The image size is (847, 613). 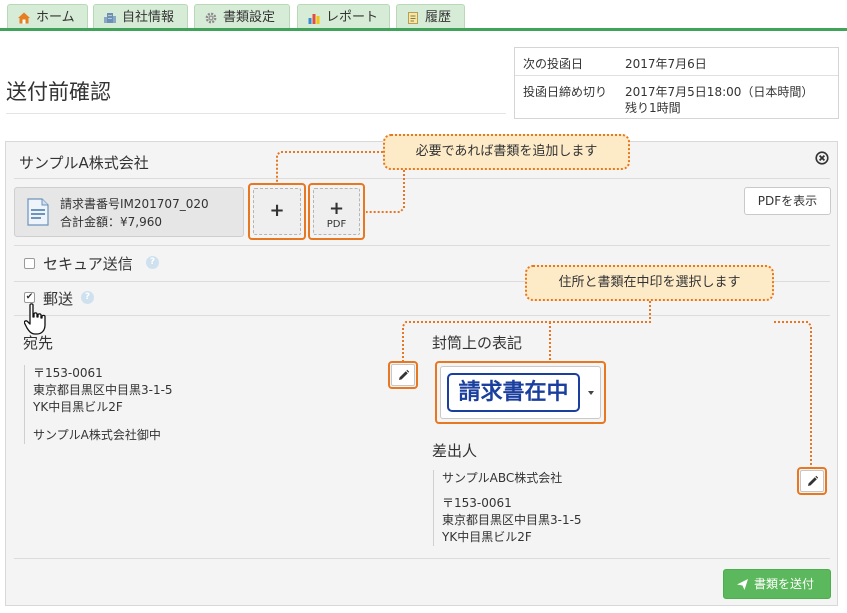 What do you see at coordinates (35, 319) in the screenshot?
I see `hand-cursor-icon` at bounding box center [35, 319].